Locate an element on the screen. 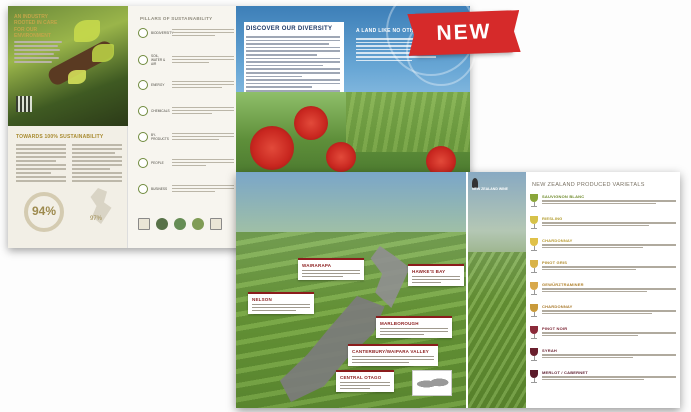 Image resolution: width=691 pixels, height=412 pixels. water-icon is located at coordinates (143, 60).